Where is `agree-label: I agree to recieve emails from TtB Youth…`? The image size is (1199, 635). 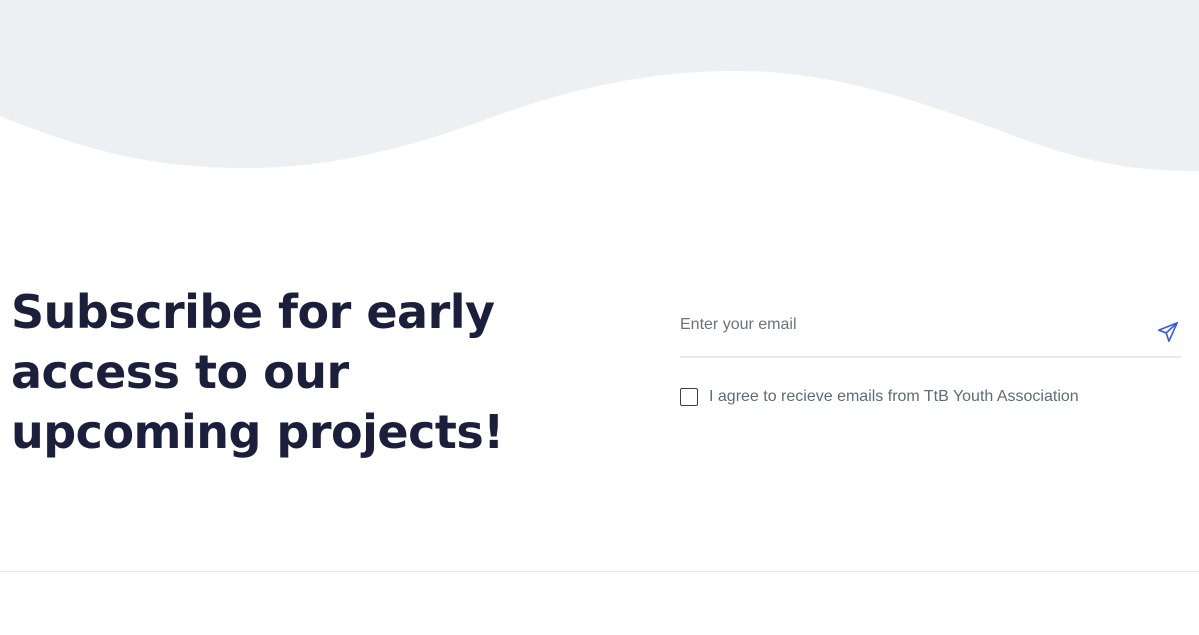
agree-label: I agree to recieve emails from TtB Youth… is located at coordinates (894, 396).